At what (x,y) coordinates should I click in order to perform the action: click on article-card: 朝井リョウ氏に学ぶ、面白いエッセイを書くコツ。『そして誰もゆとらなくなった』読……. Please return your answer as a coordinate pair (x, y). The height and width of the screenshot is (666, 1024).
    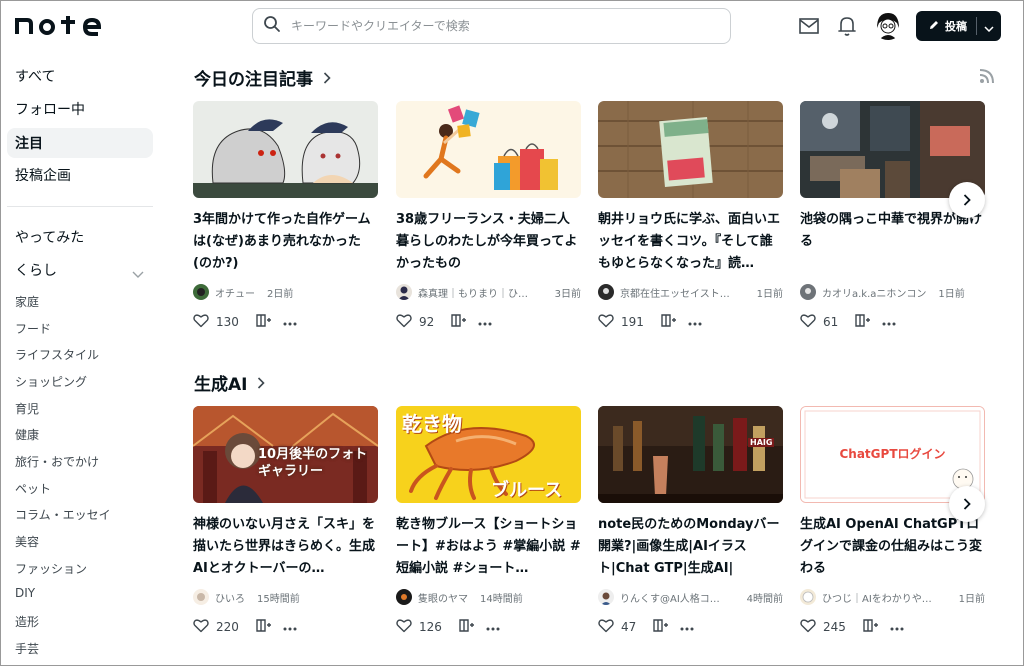
    Looking at the image, I should click on (690, 216).